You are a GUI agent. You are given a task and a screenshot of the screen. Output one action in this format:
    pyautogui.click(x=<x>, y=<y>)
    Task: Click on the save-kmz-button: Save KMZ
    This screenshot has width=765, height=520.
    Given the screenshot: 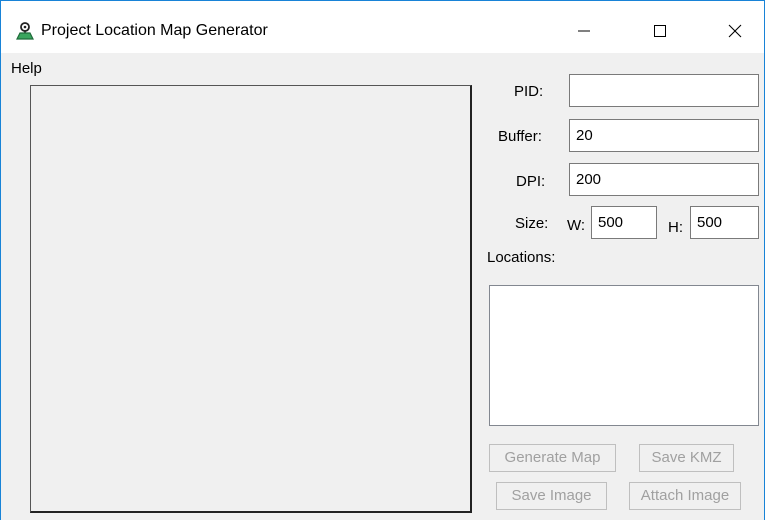 What is the action you would take?
    pyautogui.click(x=686, y=458)
    